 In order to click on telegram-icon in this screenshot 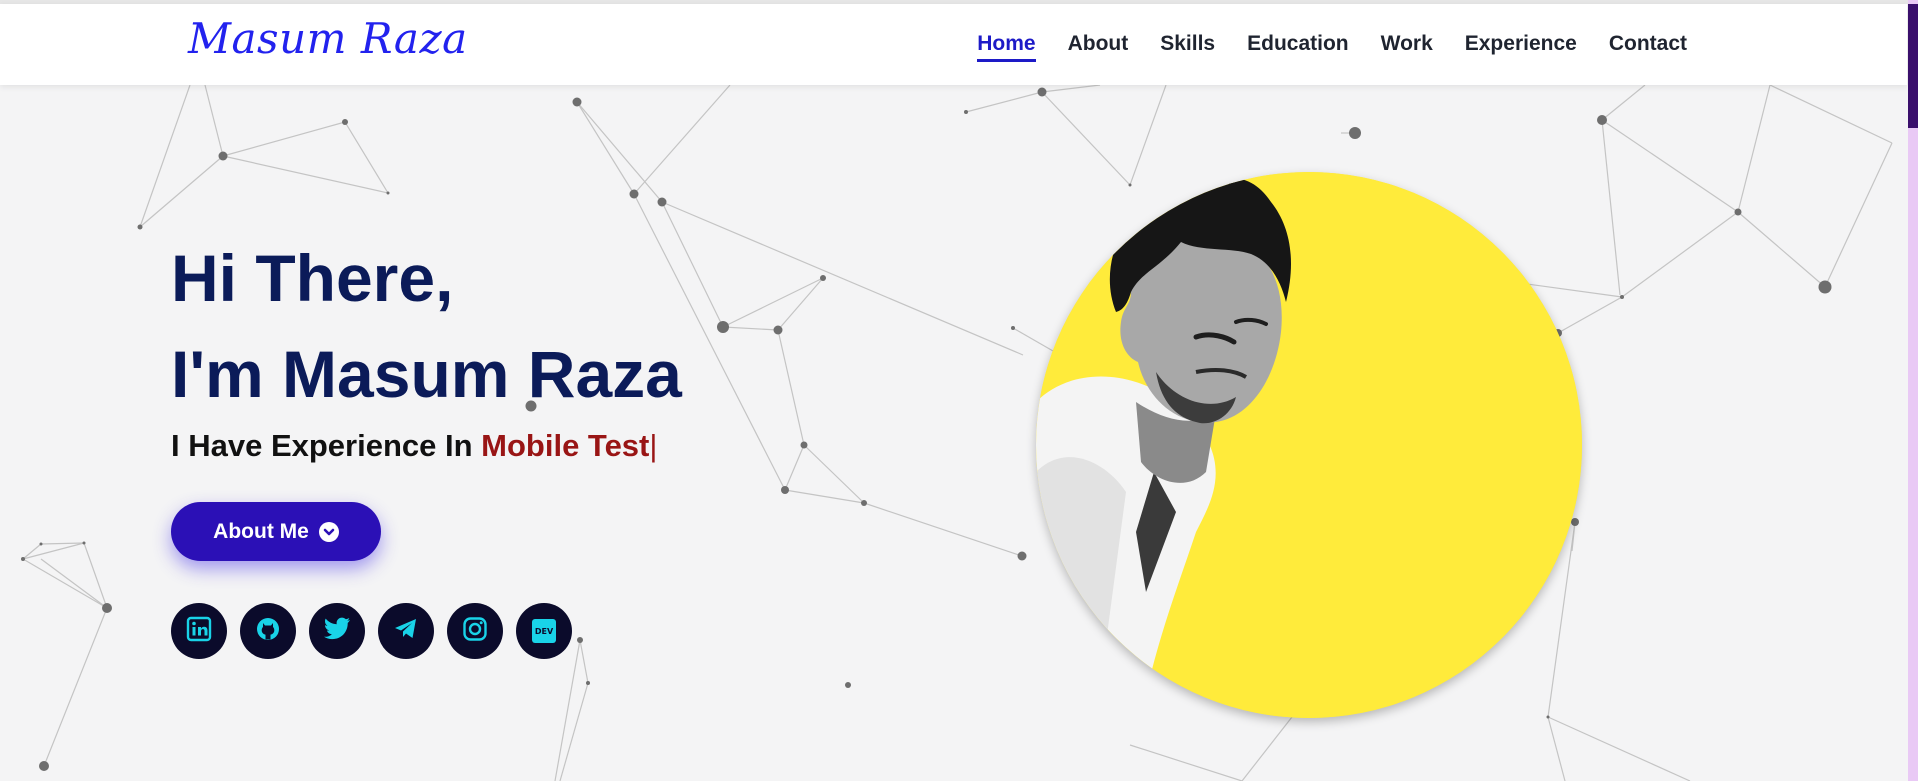, I will do `click(406, 631)`.